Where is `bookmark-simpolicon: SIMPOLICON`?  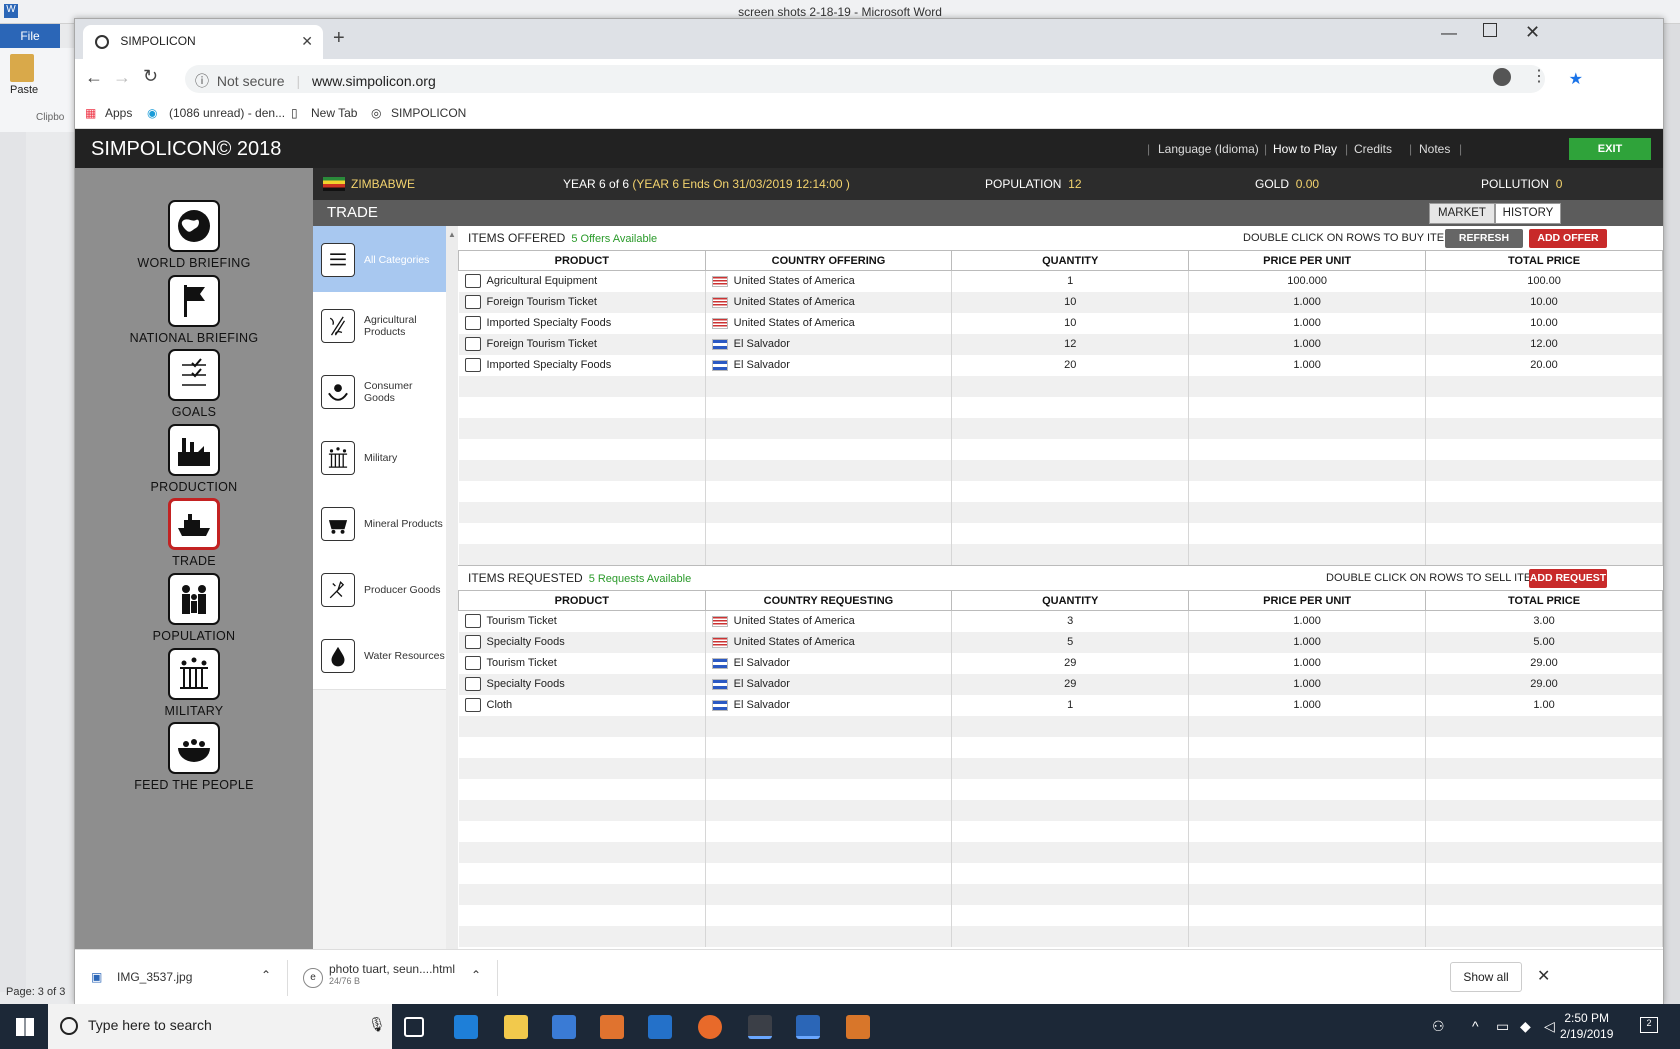 bookmark-simpolicon: SIMPOLICON is located at coordinates (428, 113).